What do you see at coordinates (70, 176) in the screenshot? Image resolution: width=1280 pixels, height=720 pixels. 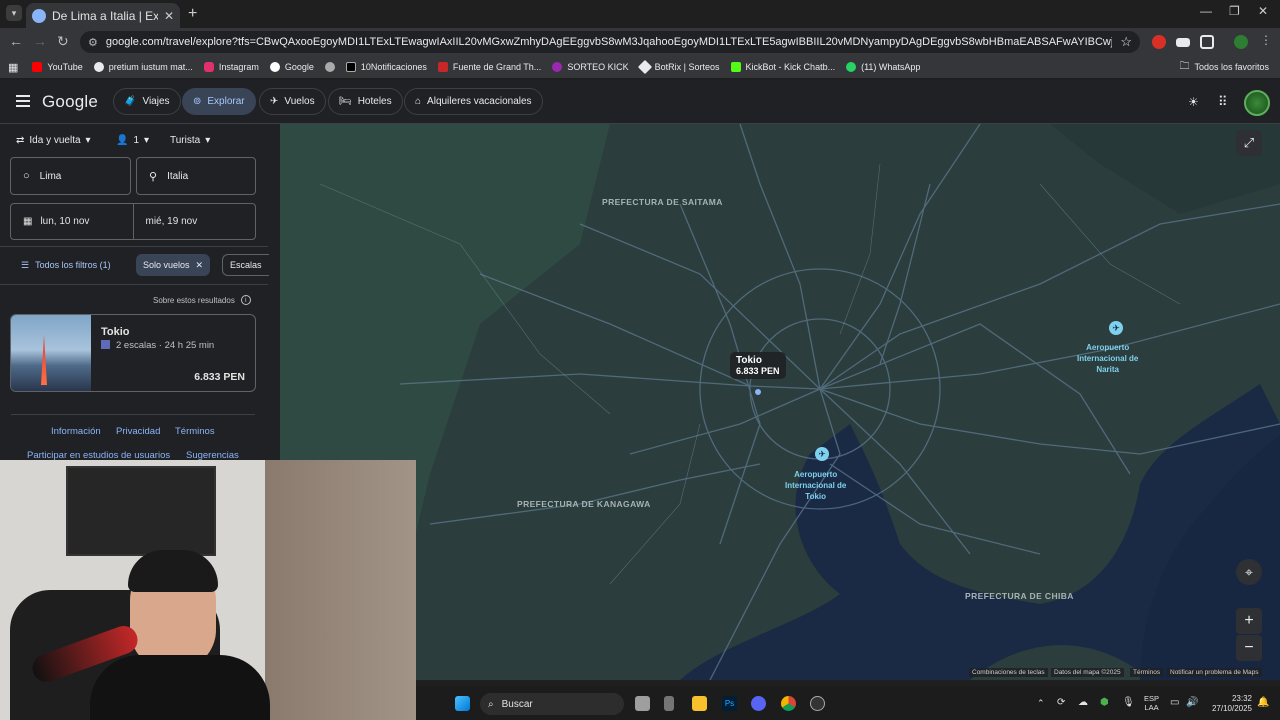 I see `origin-input: ○ Lima` at bounding box center [70, 176].